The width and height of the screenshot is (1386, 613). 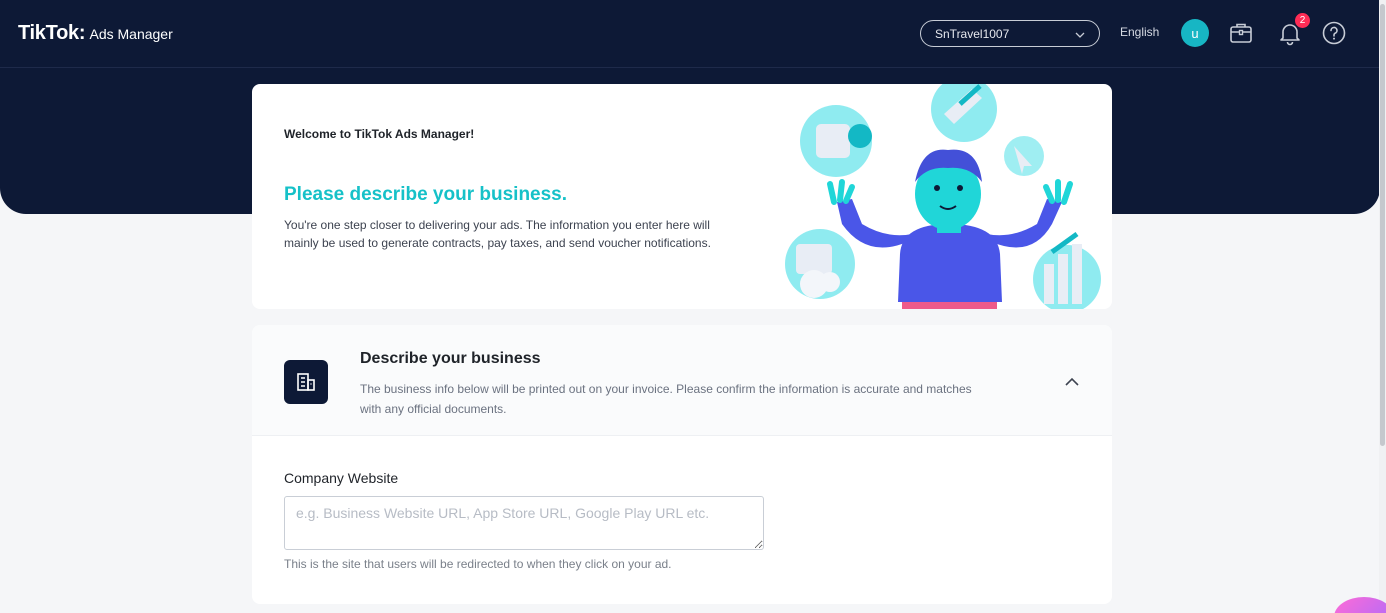 What do you see at coordinates (524, 523) in the screenshot?
I see `company-website-input` at bounding box center [524, 523].